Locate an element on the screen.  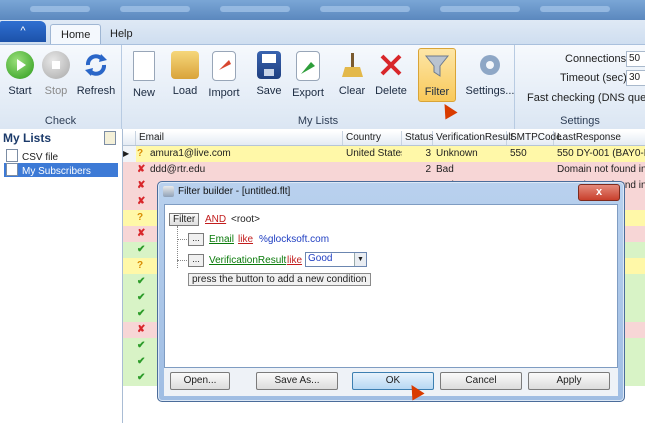
cell-smtp-code: 550 is located at coordinates (518, 153).